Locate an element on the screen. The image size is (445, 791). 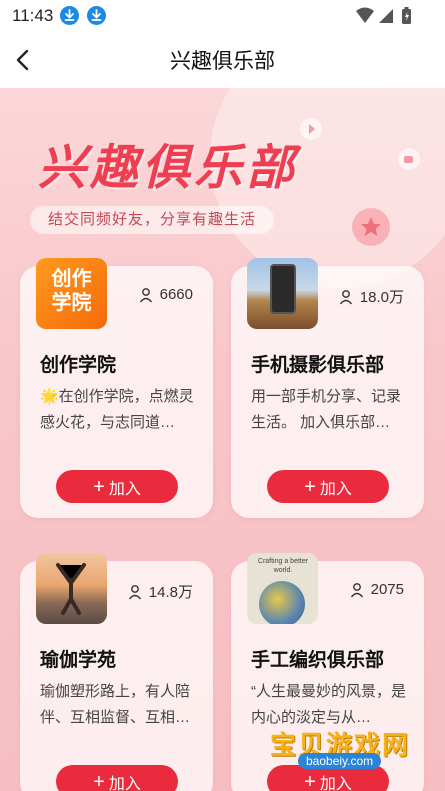
phone-image is located at coordinates (283, 289).